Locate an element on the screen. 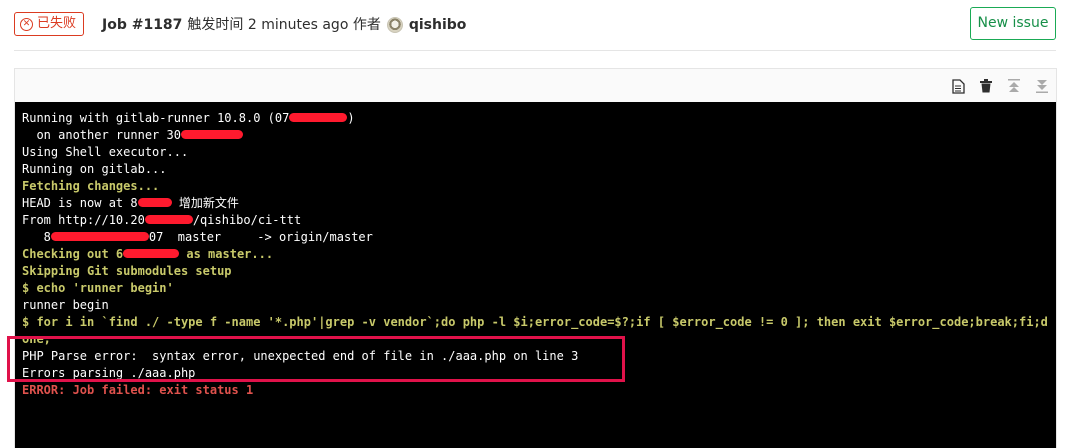 This screenshot has width=1069, height=448. job-info: Job #1187 触发时间 2 minutes ago 作者 qishibo is located at coordinates (284, 25).